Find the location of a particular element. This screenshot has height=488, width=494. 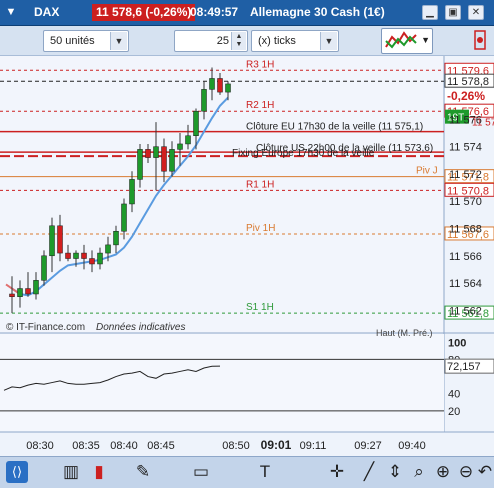

text-tool-icon: T is located at coordinates (265, 472).